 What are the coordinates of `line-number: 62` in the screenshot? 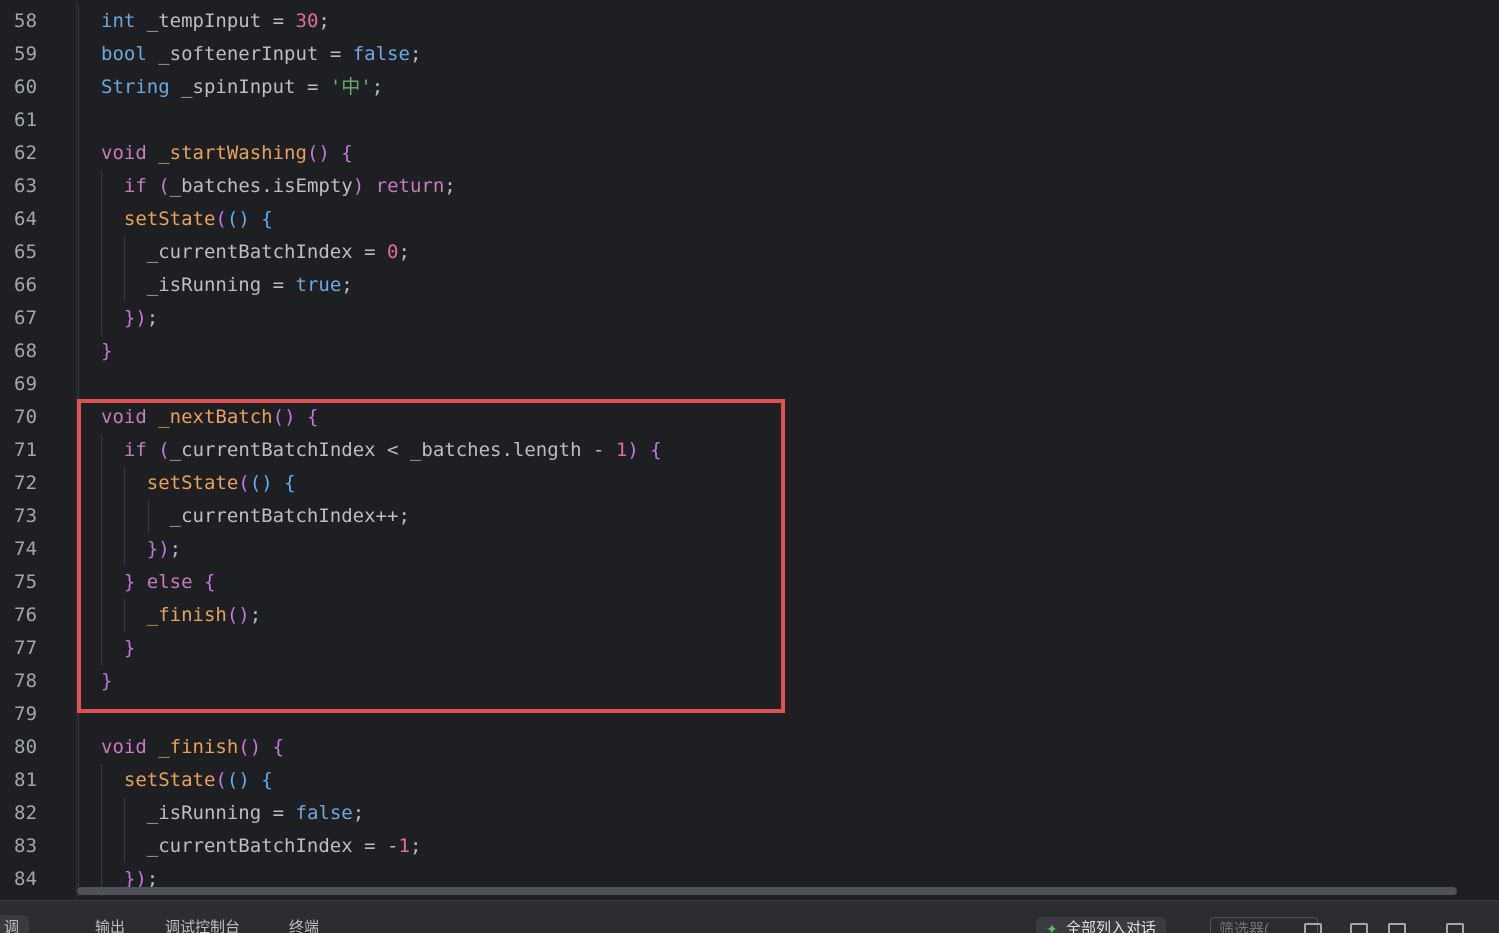 It's located at (26, 153).